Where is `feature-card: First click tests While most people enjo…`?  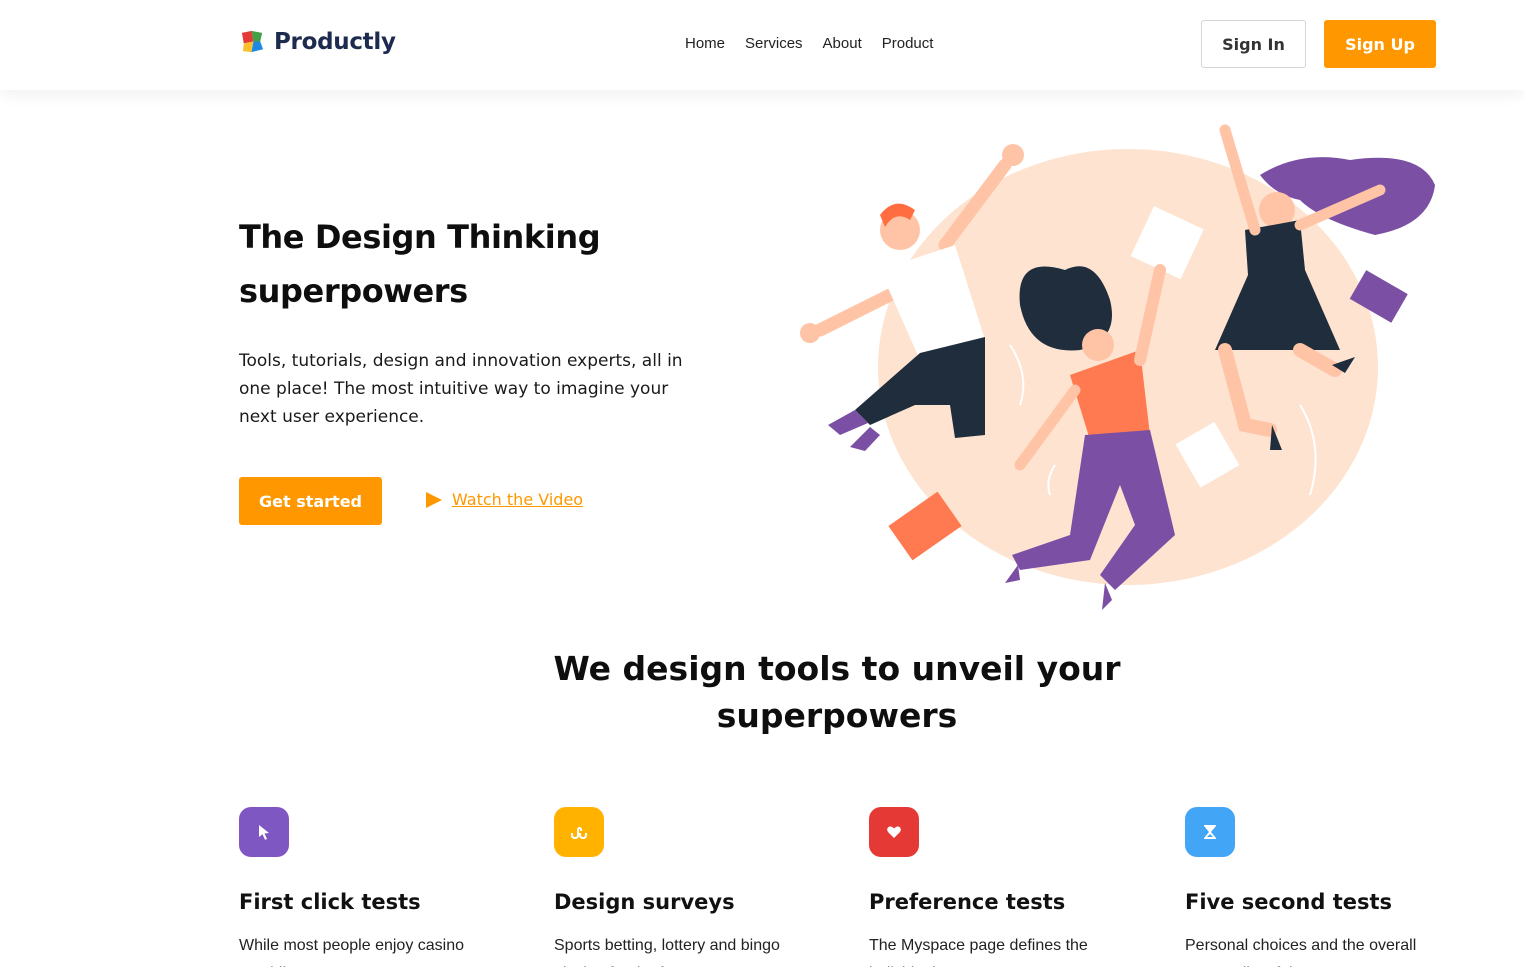 feature-card: First click tests While most people enjo… is located at coordinates (369, 887).